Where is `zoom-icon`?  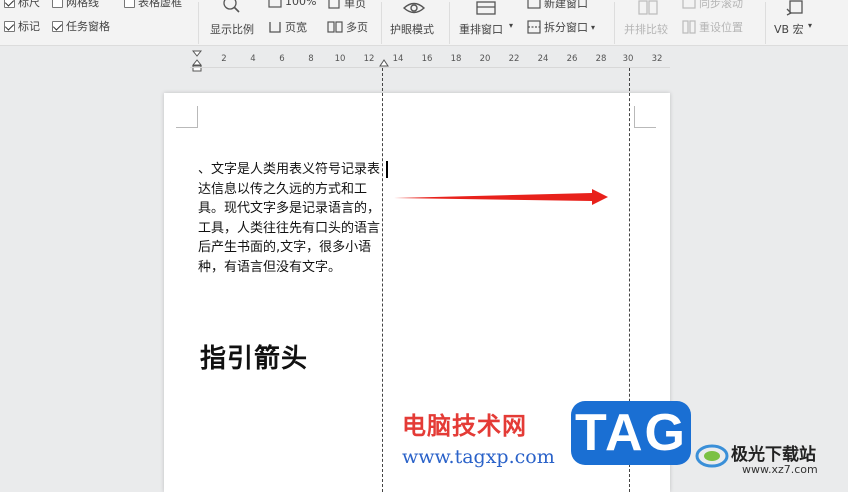
zoom-icon is located at coordinates (231, 6).